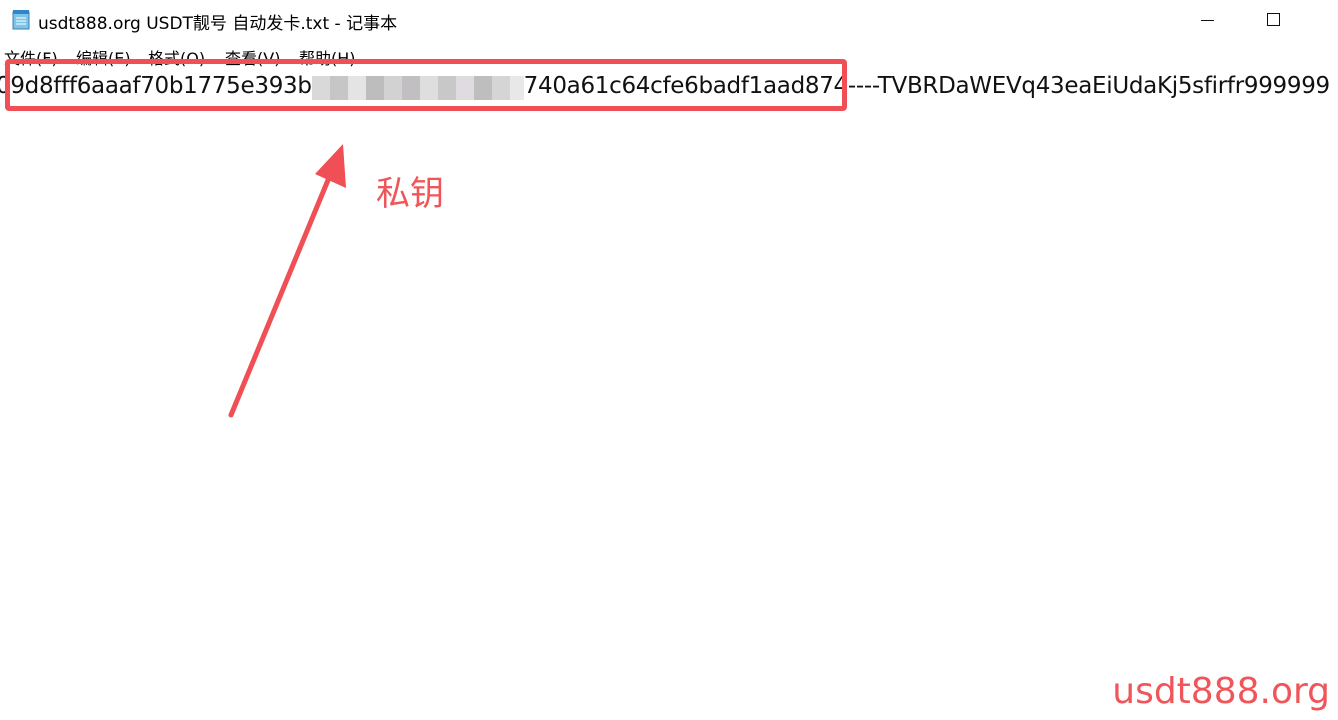 This screenshot has height=720, width=1338. What do you see at coordinates (1221, 691) in the screenshot?
I see `watermark: usdt888.org` at bounding box center [1221, 691].